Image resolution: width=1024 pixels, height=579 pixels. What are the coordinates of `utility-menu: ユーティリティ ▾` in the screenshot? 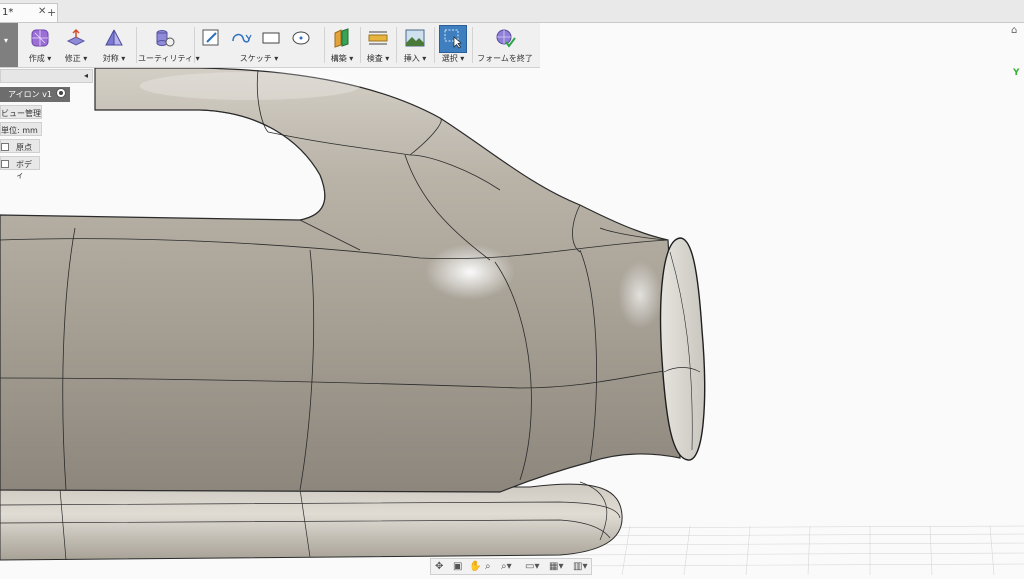 It's located at (169, 45).